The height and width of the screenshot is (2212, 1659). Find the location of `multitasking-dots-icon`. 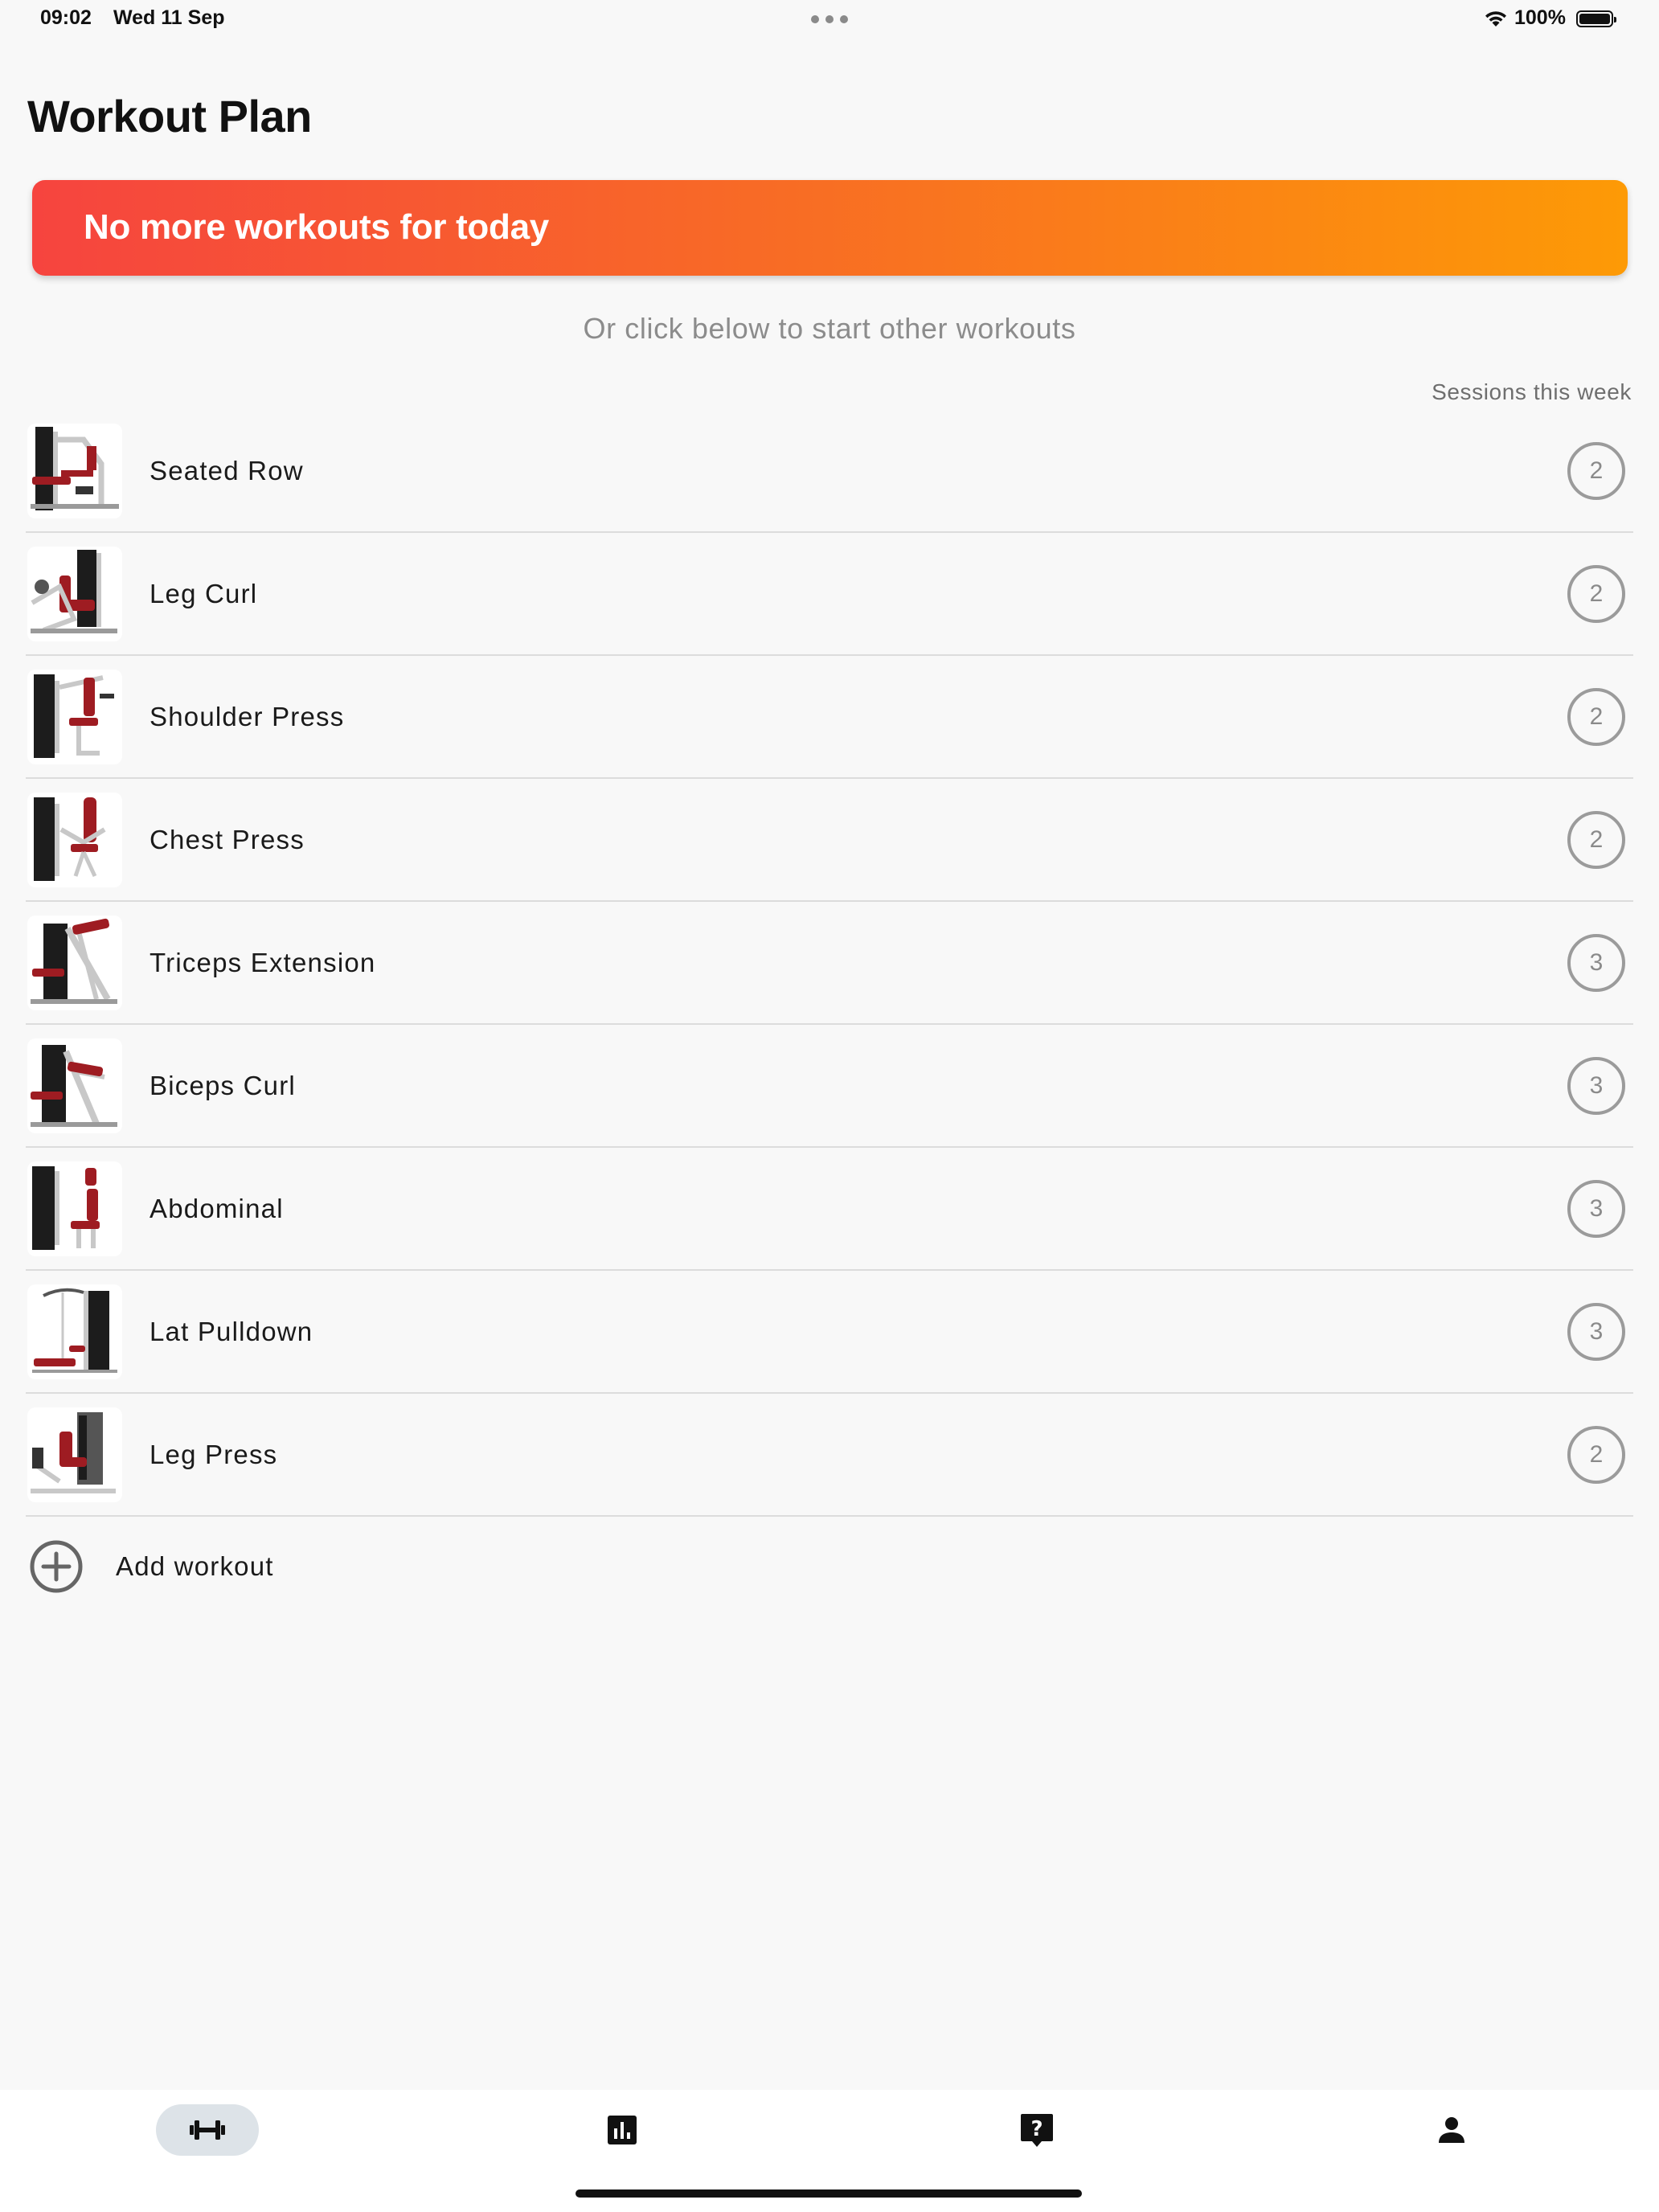

multitasking-dots-icon is located at coordinates (829, 19).